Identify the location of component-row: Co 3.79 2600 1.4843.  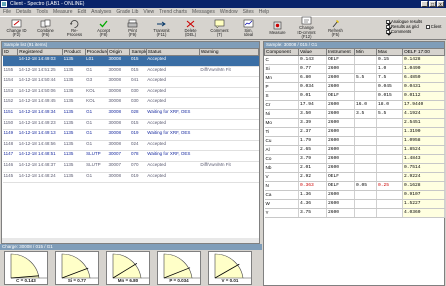
(354, 159).